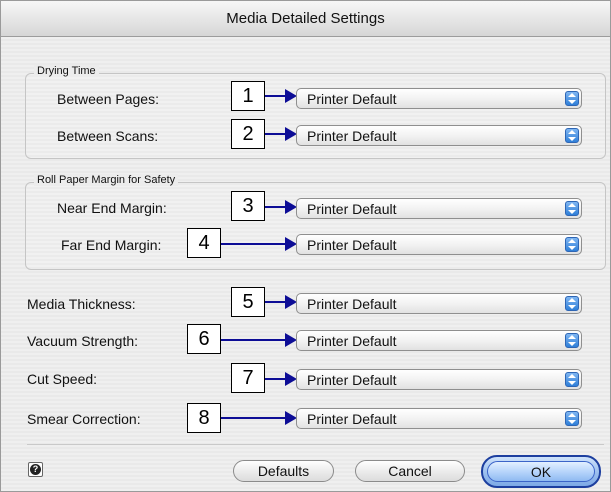 This screenshot has height=492, width=611. I want to click on drying-time-group-label: Drying Time, so click(66, 71).